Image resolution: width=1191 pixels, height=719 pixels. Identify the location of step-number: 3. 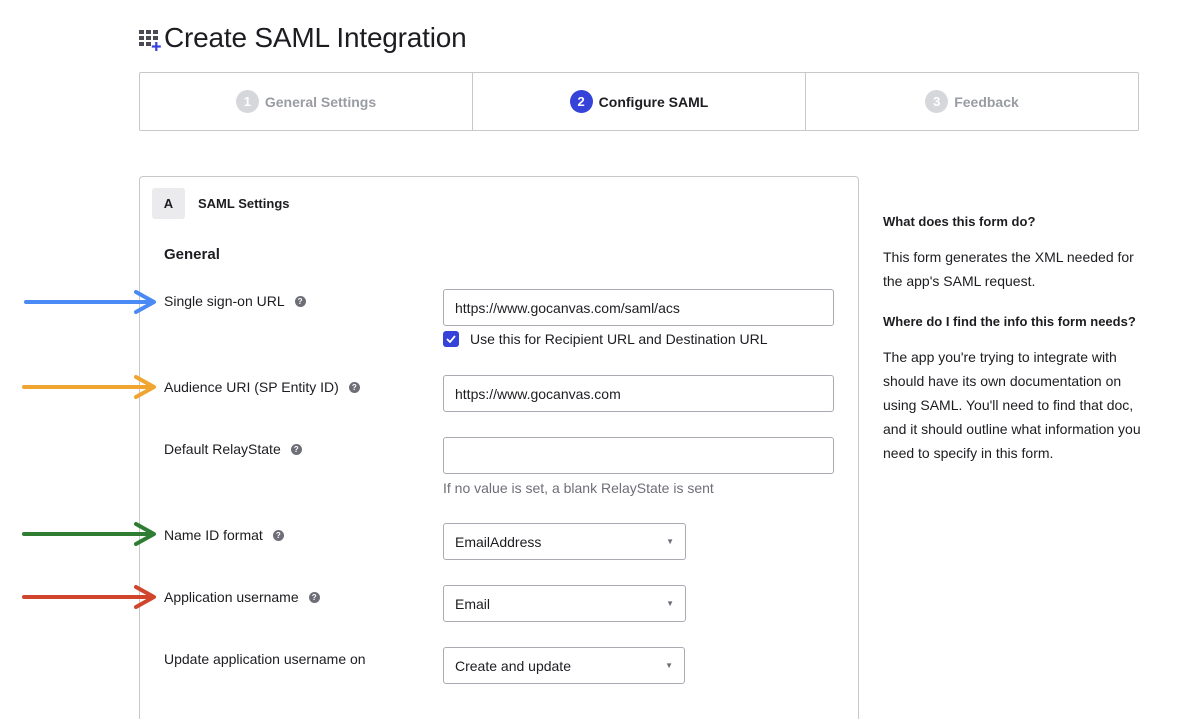
(937, 101).